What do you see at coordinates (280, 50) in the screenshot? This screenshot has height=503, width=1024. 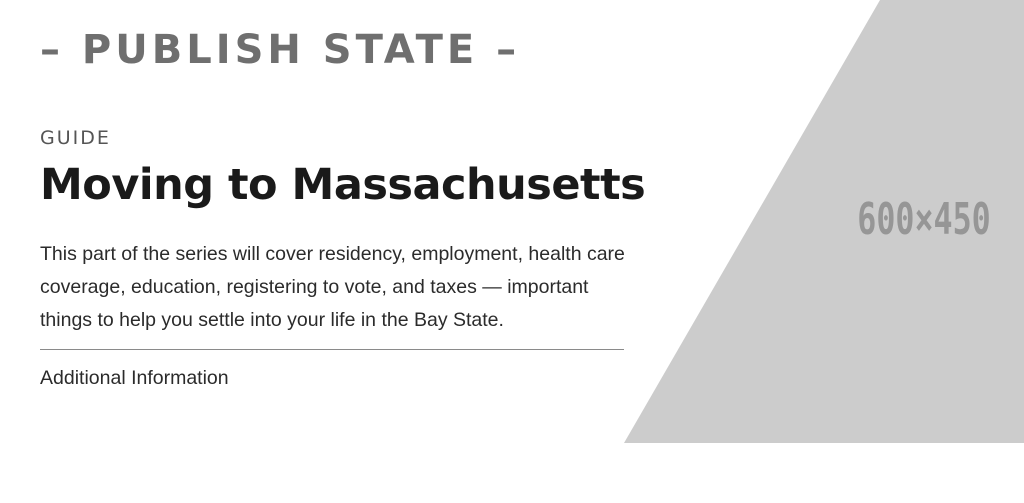 I see `publish-state-heading: – PUBLISH STATE –` at bounding box center [280, 50].